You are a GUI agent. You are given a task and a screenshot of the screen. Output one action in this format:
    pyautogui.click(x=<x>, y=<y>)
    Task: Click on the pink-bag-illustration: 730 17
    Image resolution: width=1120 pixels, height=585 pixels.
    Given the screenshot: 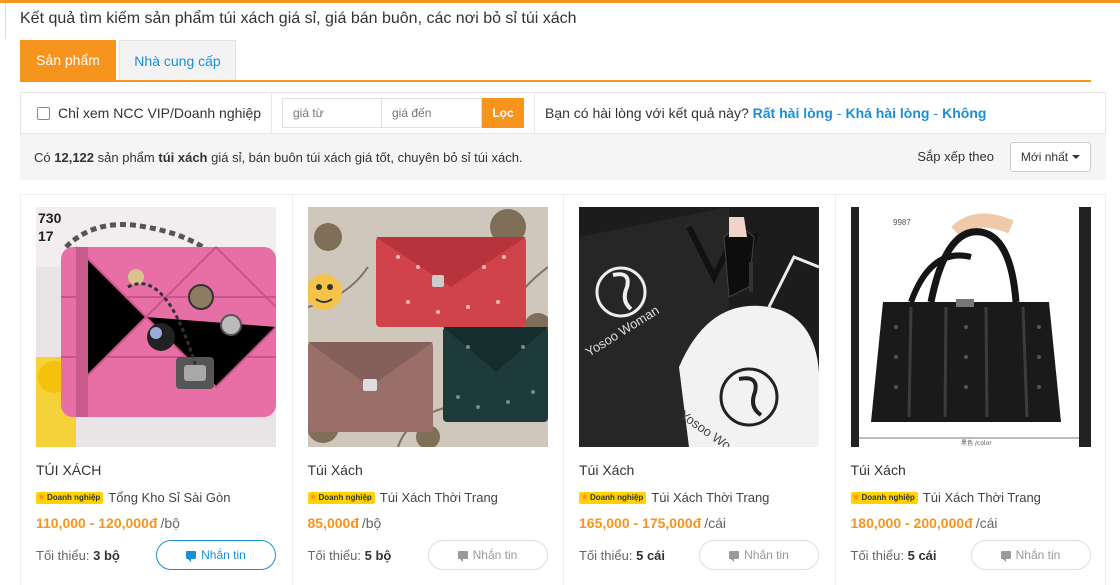 What is the action you would take?
    pyautogui.click(x=156, y=327)
    